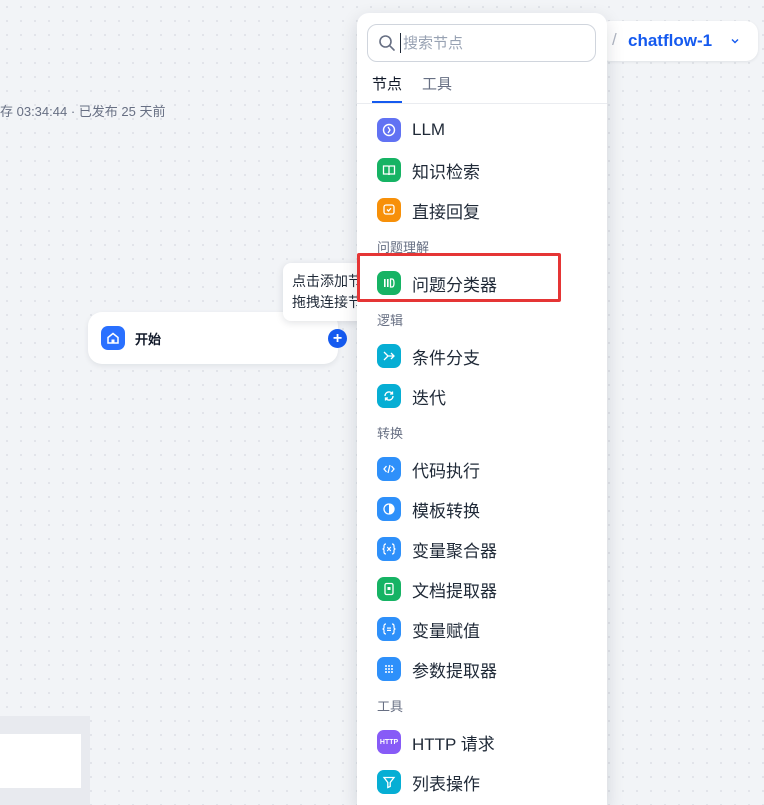 The width and height of the screenshot is (764, 805). I want to click on template-icon, so click(389, 509).